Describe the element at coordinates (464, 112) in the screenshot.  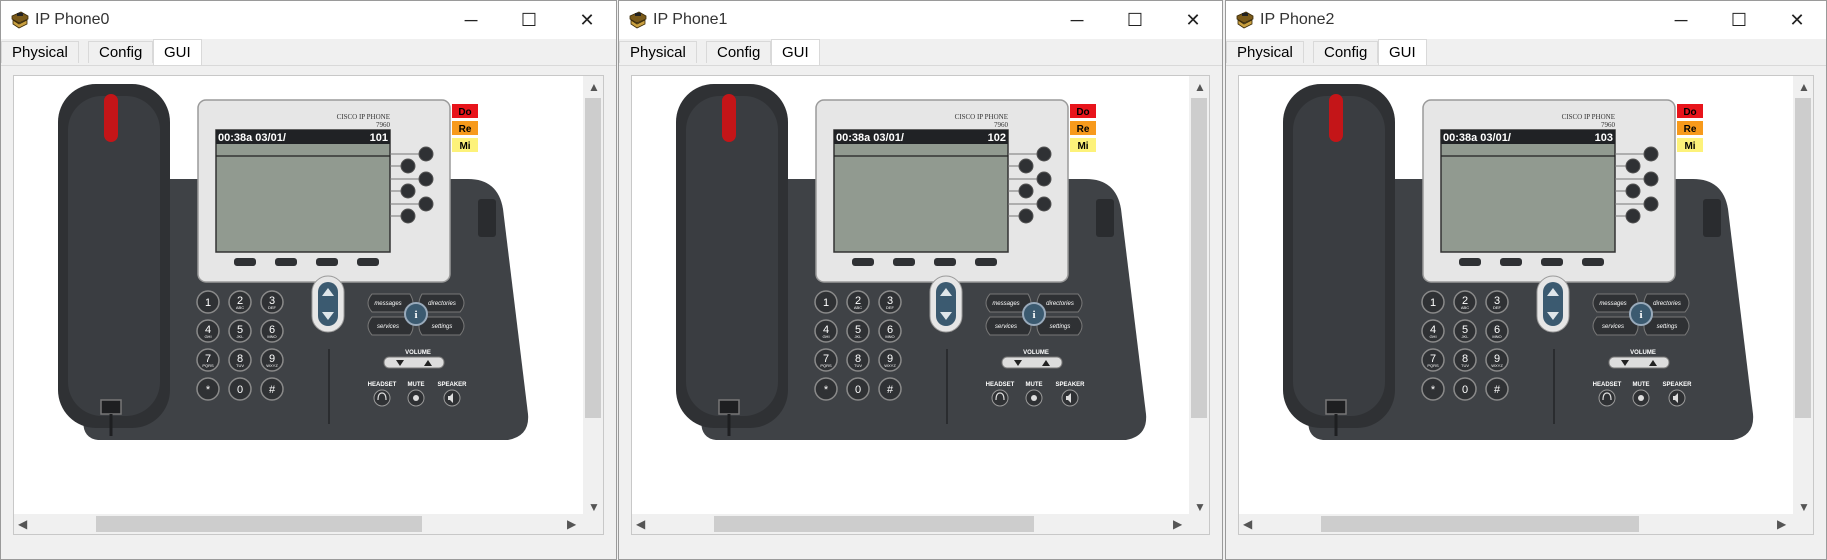
I see `indicator-label: Do` at that location.